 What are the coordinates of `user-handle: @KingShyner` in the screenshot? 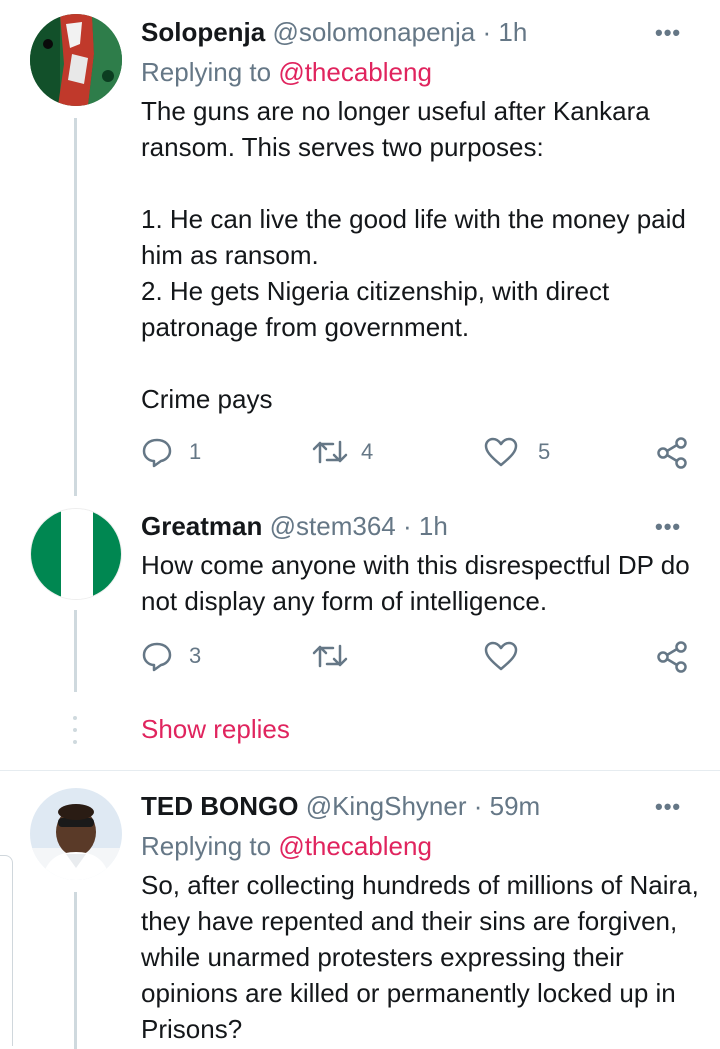 It's located at (386, 806).